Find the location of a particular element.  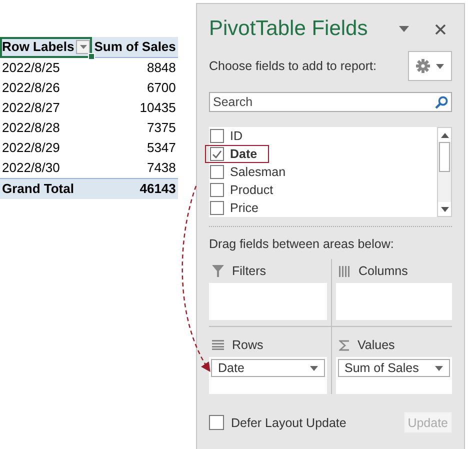

sigma-icon is located at coordinates (344, 345).